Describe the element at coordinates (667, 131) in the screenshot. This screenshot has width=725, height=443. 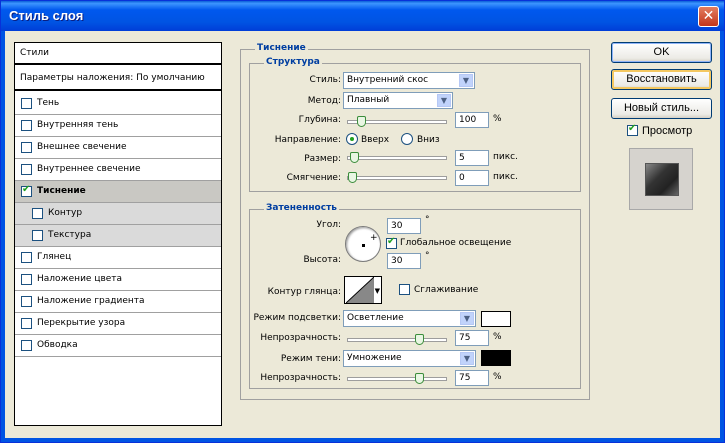
I see `preview-label: Просмотр` at that location.